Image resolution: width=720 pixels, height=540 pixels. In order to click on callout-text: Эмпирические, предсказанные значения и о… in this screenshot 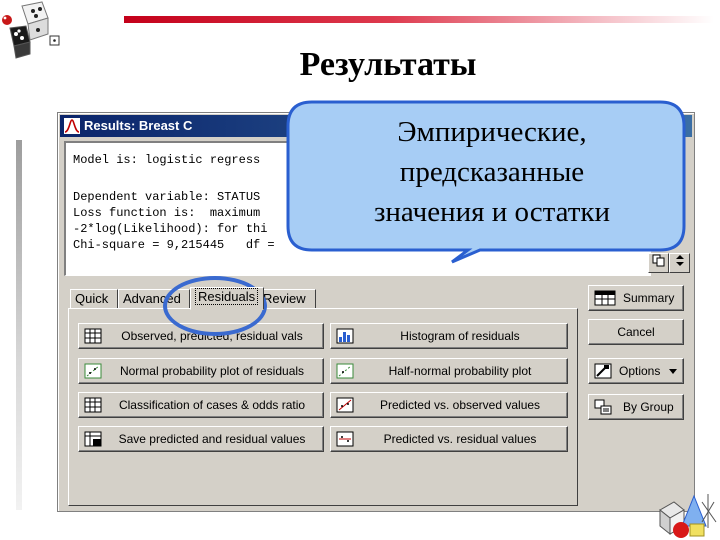, I will do `click(492, 172)`.